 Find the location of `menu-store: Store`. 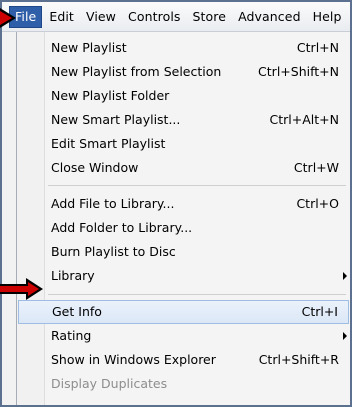

menu-store: Store is located at coordinates (210, 17).